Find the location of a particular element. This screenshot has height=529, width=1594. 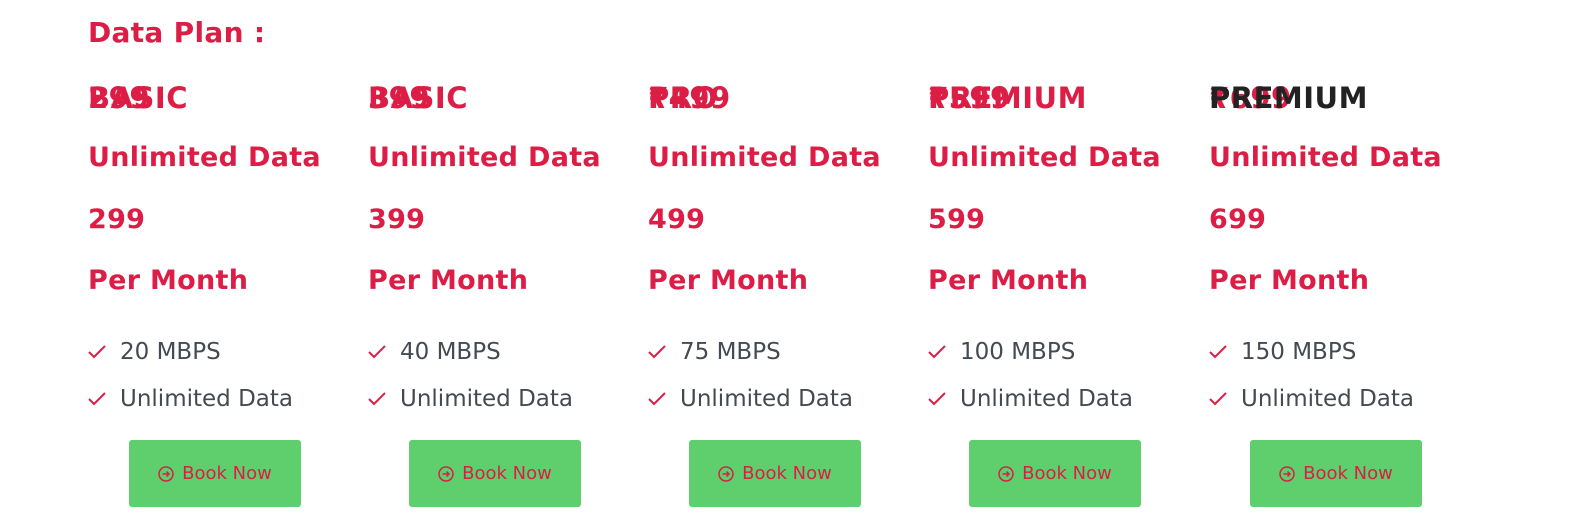

plan-title: ₹699 PREMIUM is located at coordinates (1339, 98).